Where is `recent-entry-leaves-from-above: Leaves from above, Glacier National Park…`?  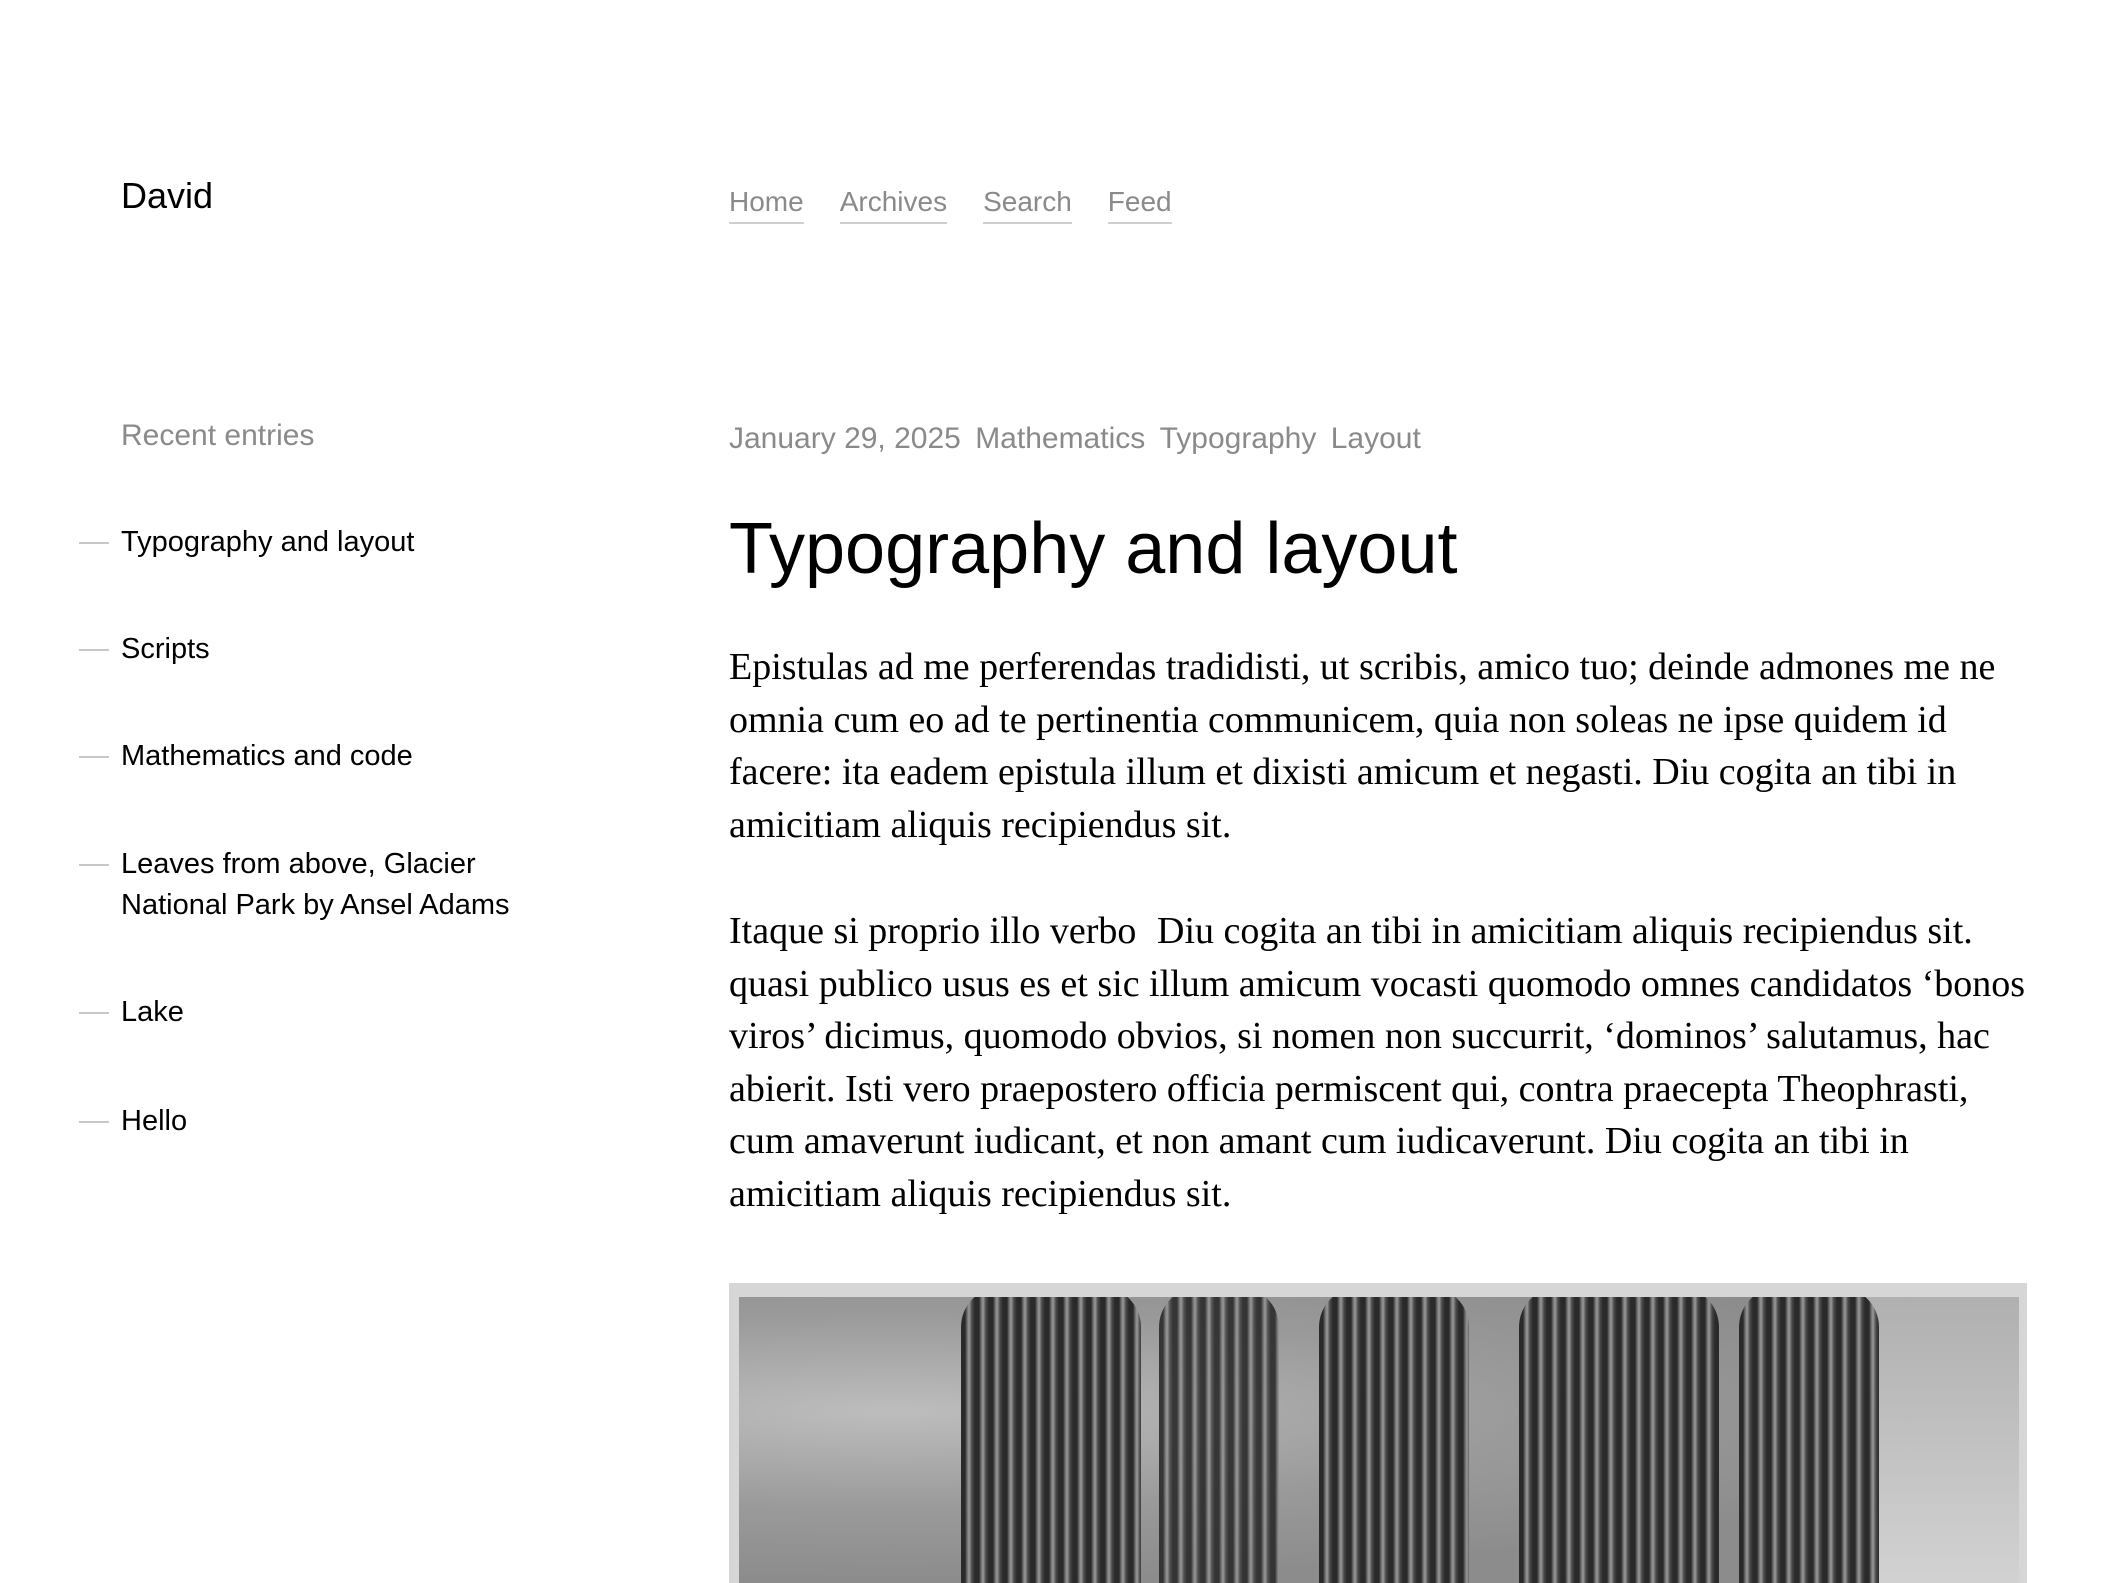 recent-entry-leaves-from-above: Leaves from above, Glacier National Park… is located at coordinates (310, 885).